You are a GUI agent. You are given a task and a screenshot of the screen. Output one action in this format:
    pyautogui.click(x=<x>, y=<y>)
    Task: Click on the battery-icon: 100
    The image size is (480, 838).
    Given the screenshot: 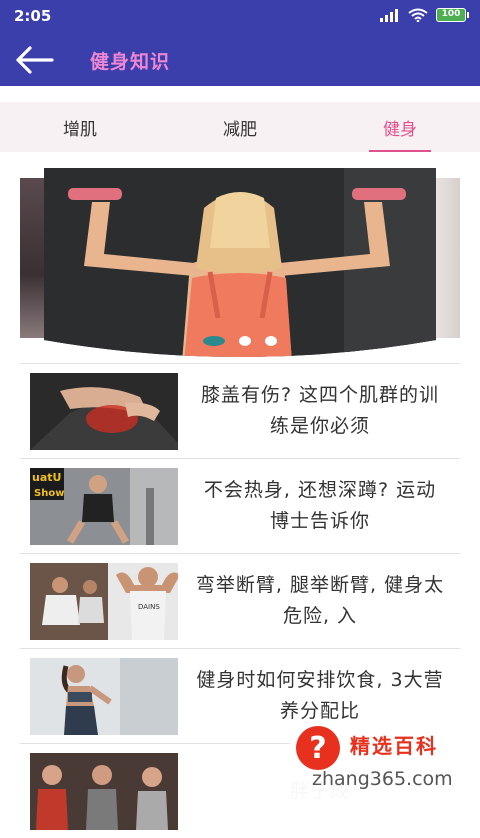 What is the action you would take?
    pyautogui.click(x=452, y=15)
    